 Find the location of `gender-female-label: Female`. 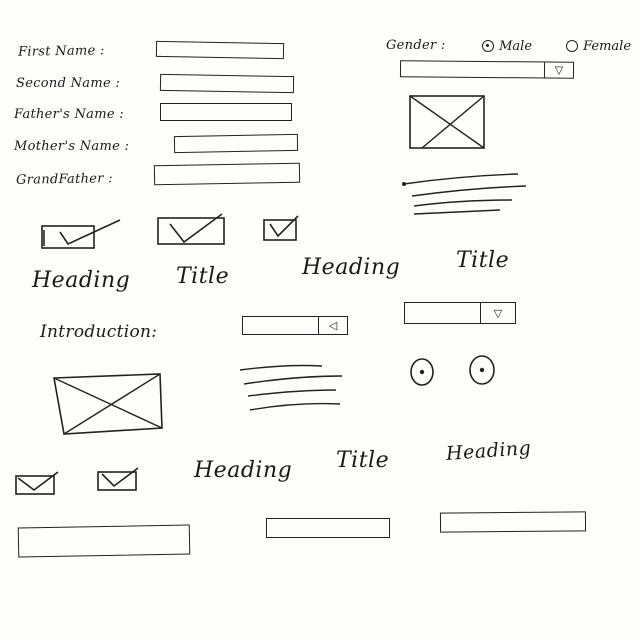

gender-female-label: Female is located at coordinates (607, 46).